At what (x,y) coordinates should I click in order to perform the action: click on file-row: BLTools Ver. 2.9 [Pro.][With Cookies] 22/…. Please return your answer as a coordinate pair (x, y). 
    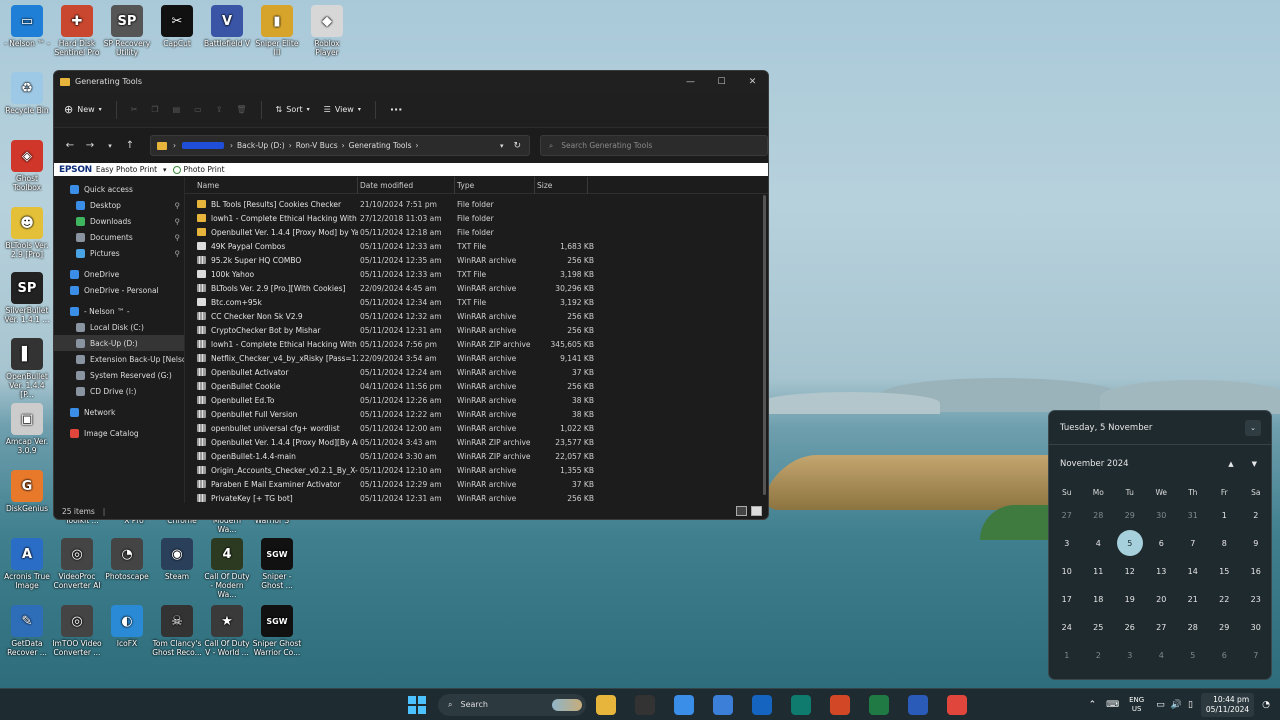
    Looking at the image, I should click on (476, 288).